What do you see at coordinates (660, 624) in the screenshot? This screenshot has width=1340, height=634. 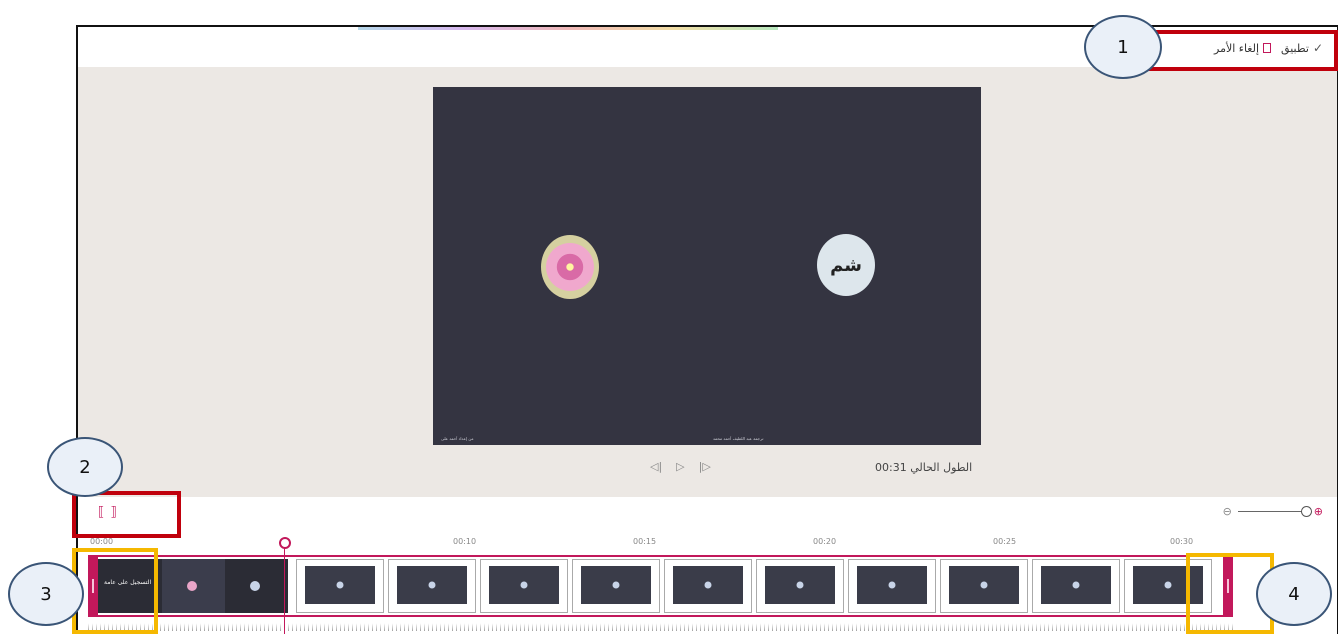 I see `audio-waveform` at bounding box center [660, 624].